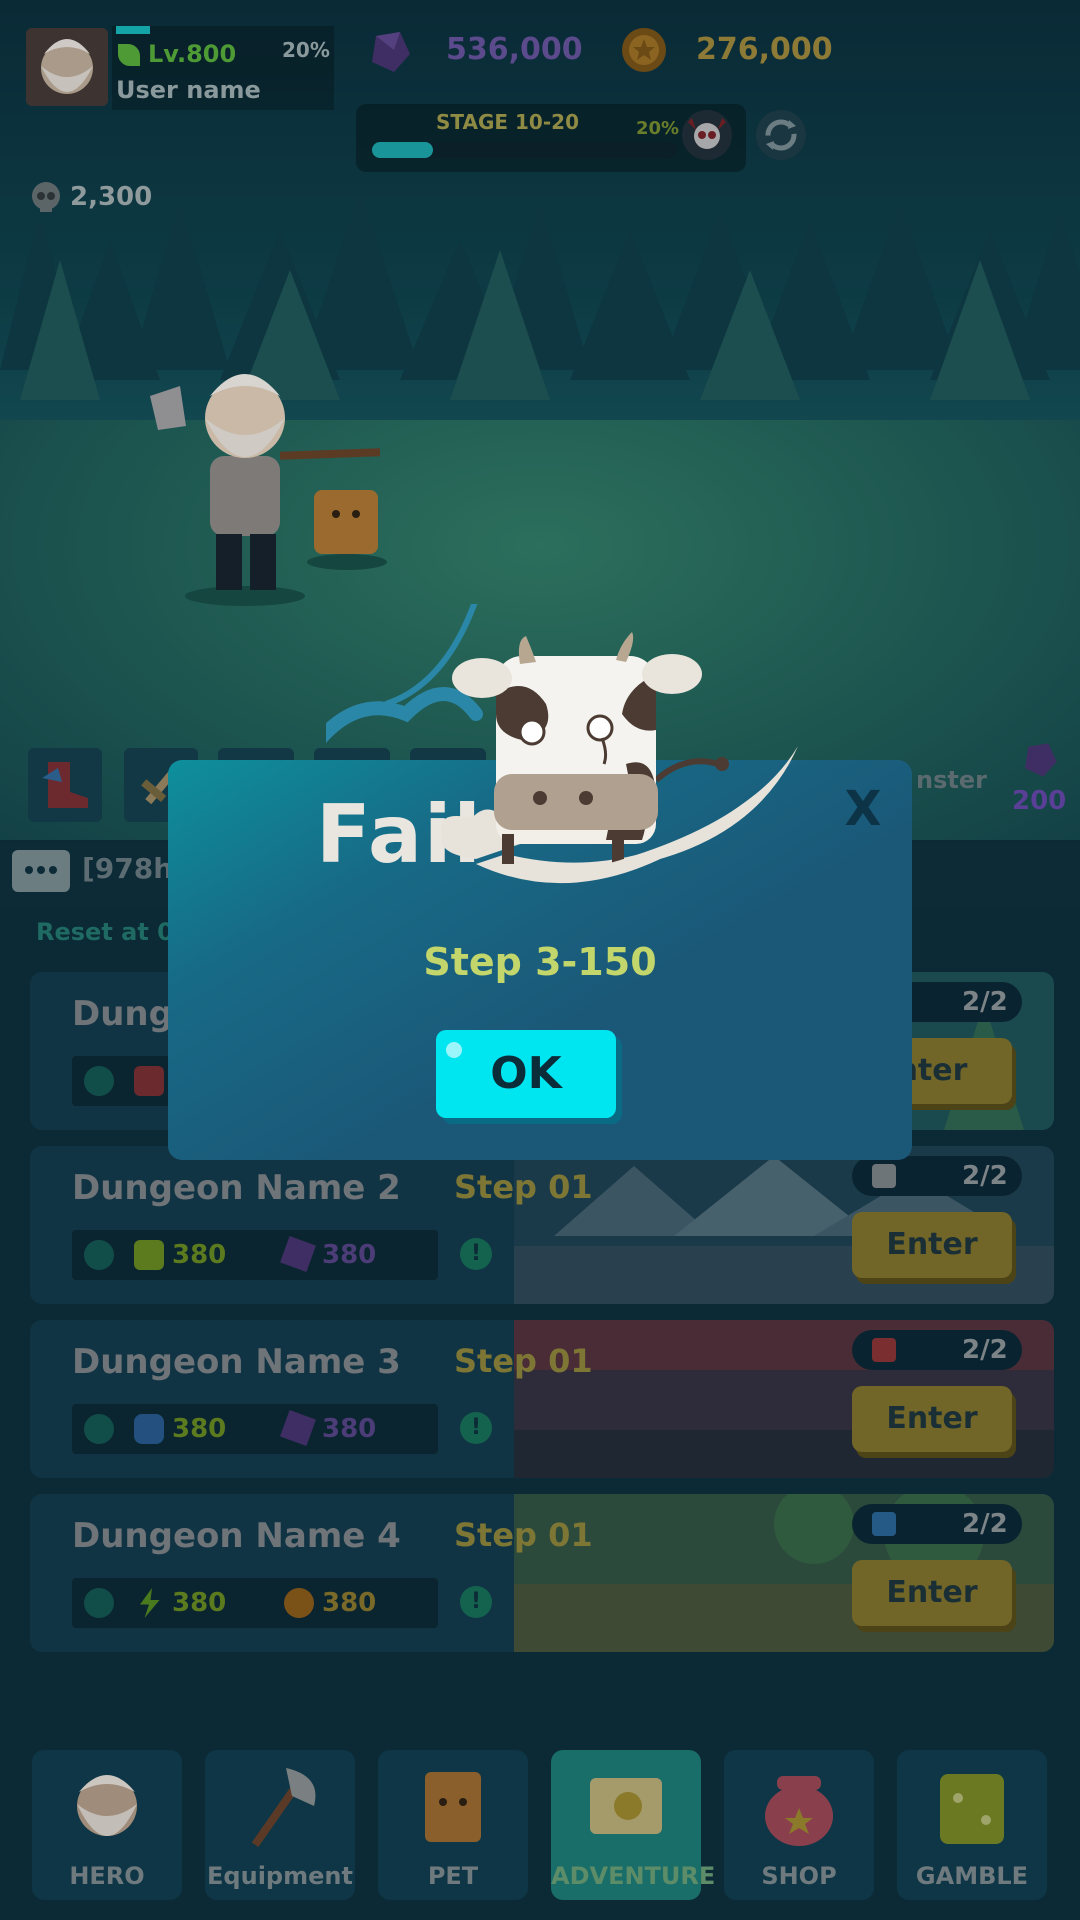 Image resolution: width=1080 pixels, height=1920 pixels. What do you see at coordinates (526, 1074) in the screenshot?
I see `ok-button: OK` at bounding box center [526, 1074].